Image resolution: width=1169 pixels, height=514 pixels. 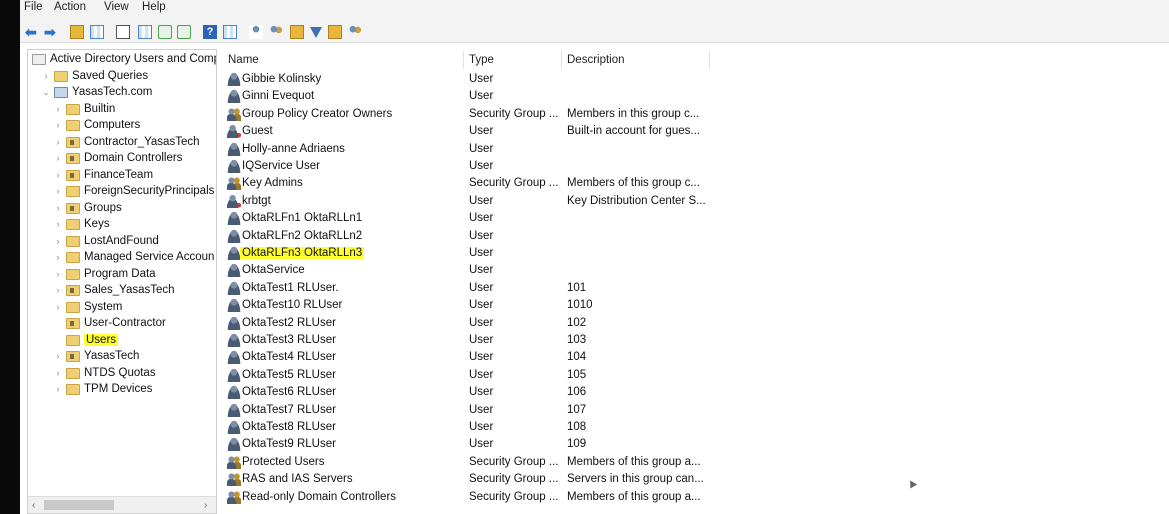 I want to click on tree-item: › NTDS Quotas, so click(x=122, y=374).